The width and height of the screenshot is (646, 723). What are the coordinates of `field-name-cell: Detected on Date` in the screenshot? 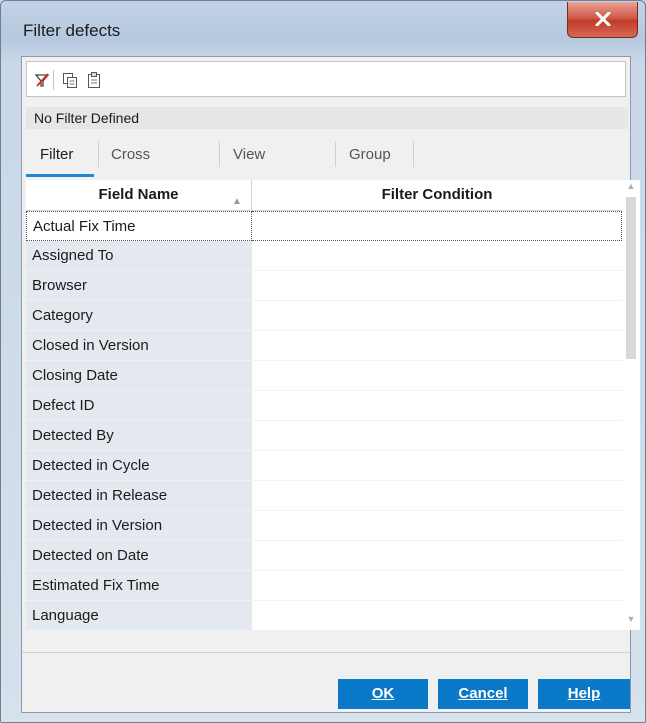 It's located at (139, 556).